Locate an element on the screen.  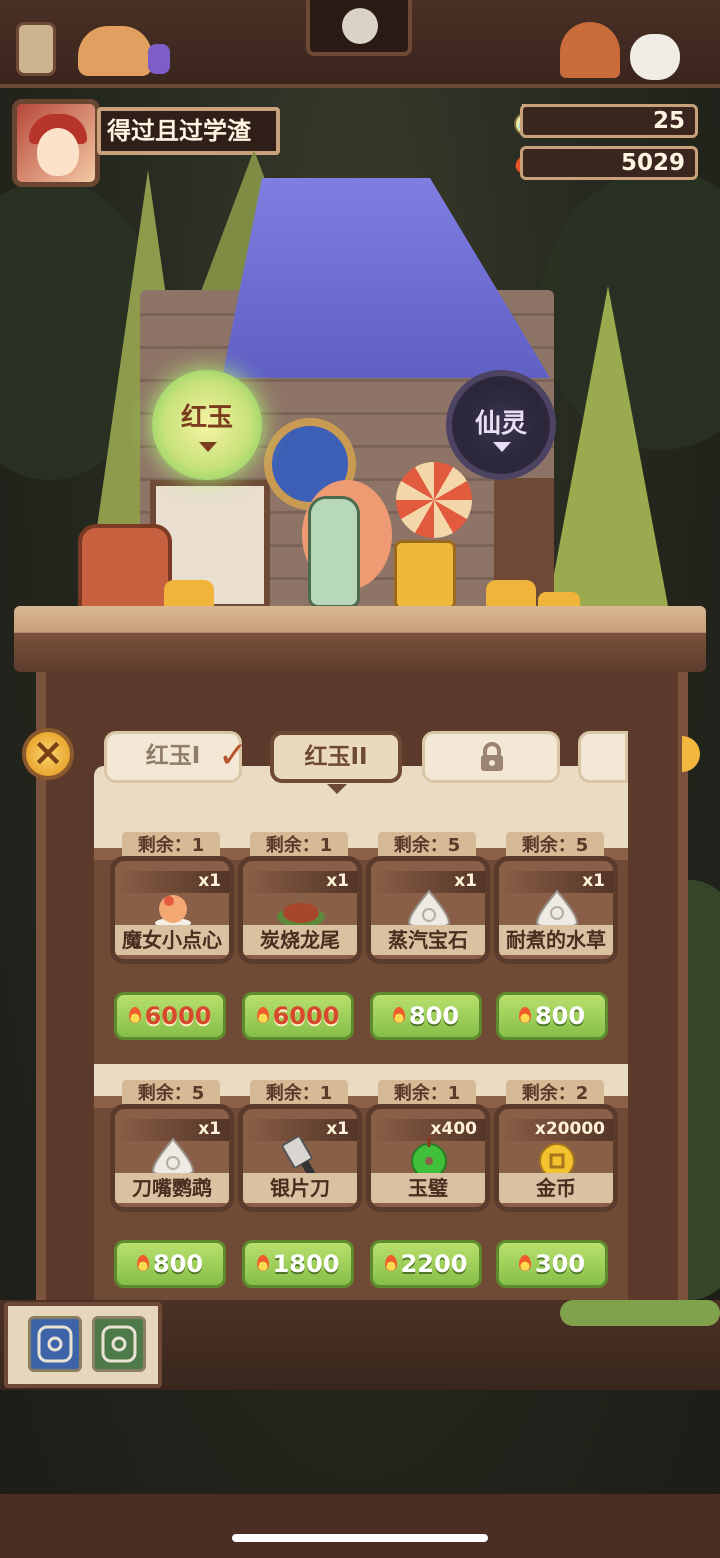
close-icon: × is located at coordinates (48, 752).